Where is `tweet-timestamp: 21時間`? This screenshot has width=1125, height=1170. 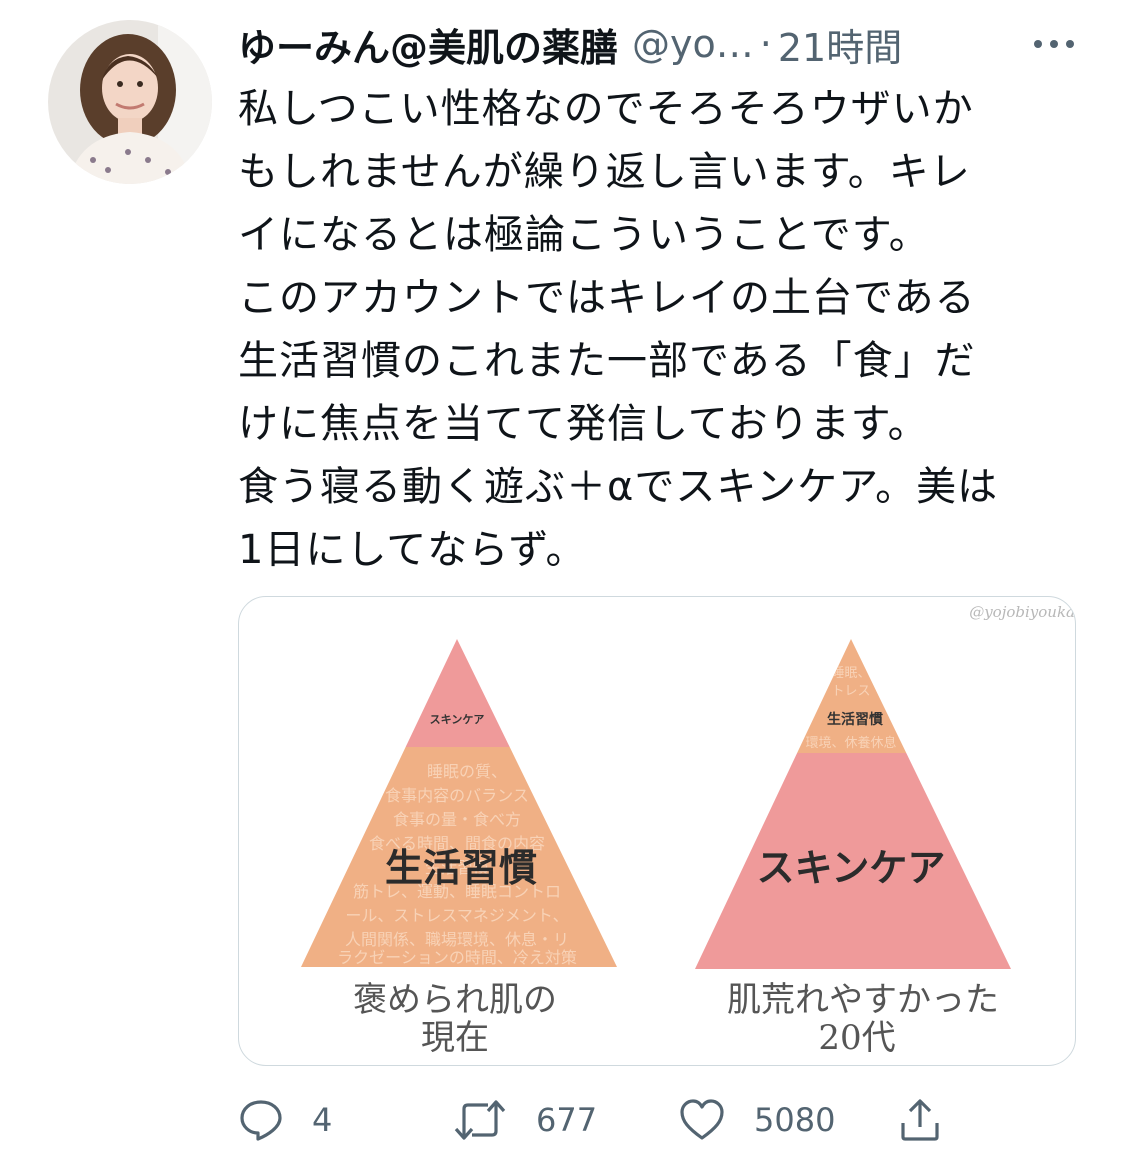
tweet-timestamp: 21時間 is located at coordinates (840, 44).